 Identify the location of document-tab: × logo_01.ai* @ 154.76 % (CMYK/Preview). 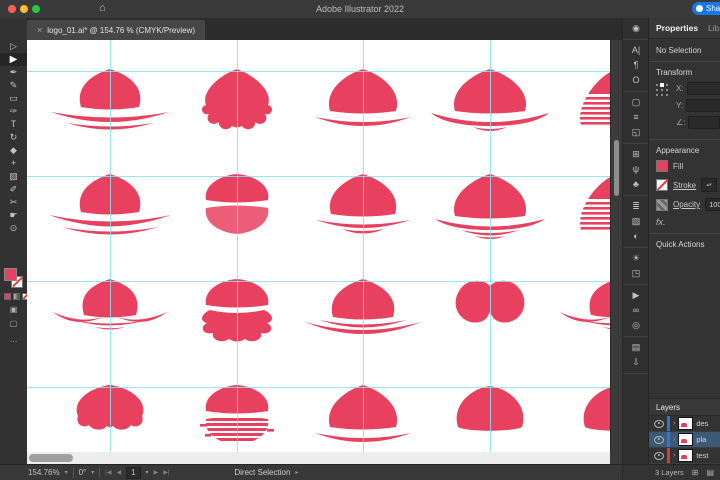
(116, 30).